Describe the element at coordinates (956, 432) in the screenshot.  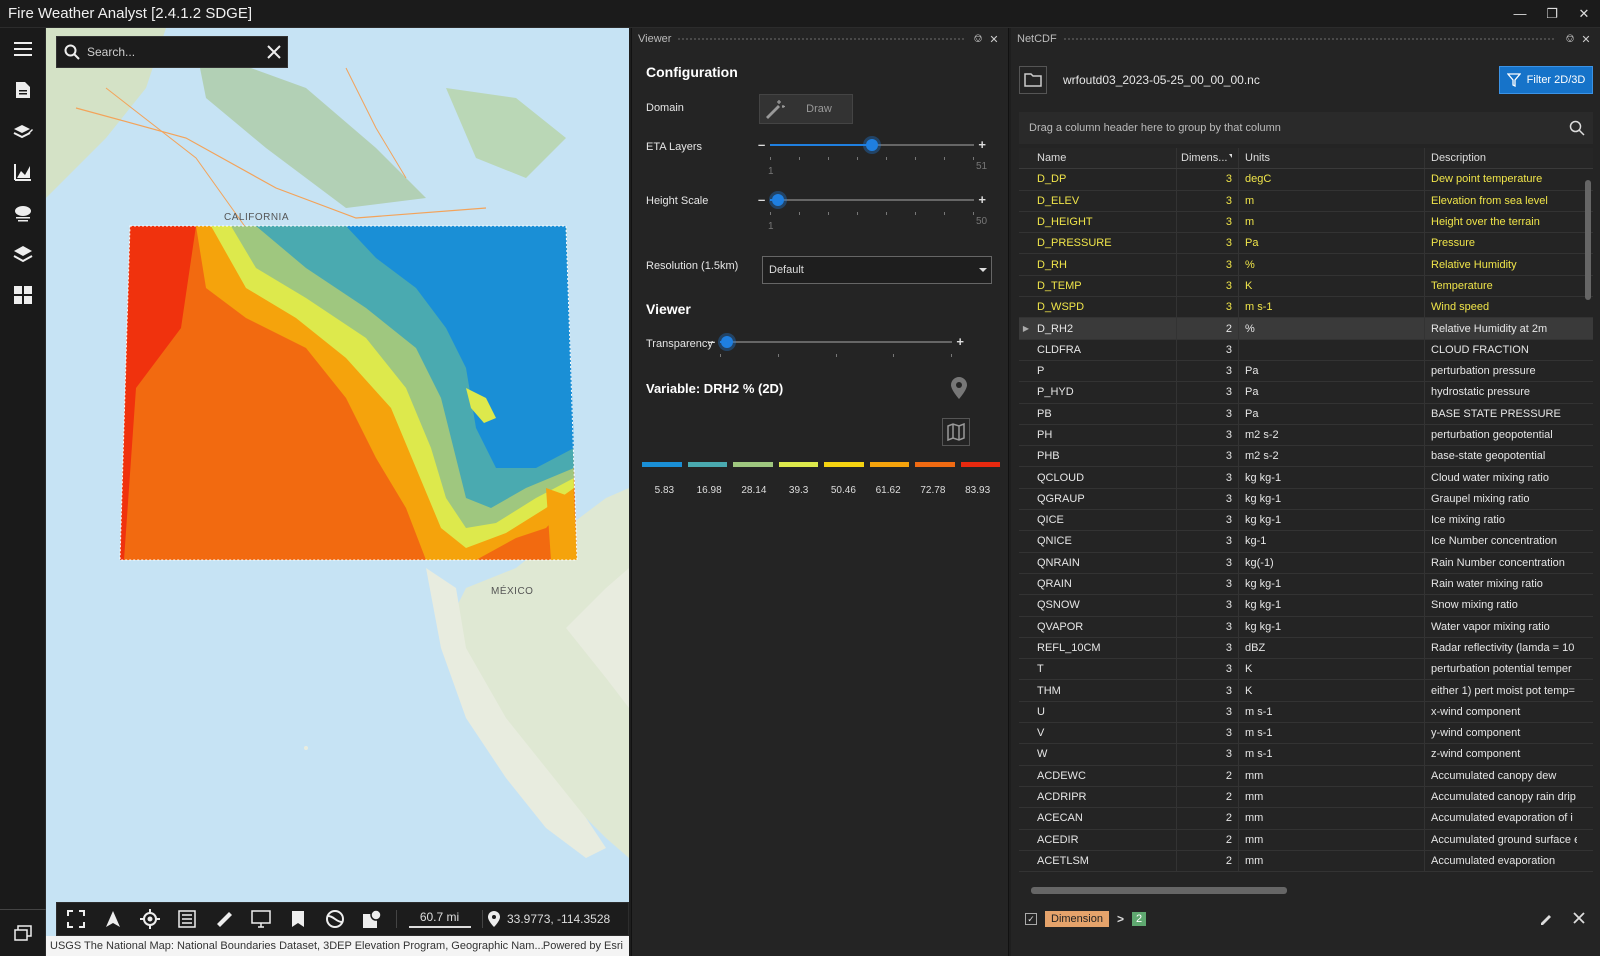
I see `map-view-icon` at that location.